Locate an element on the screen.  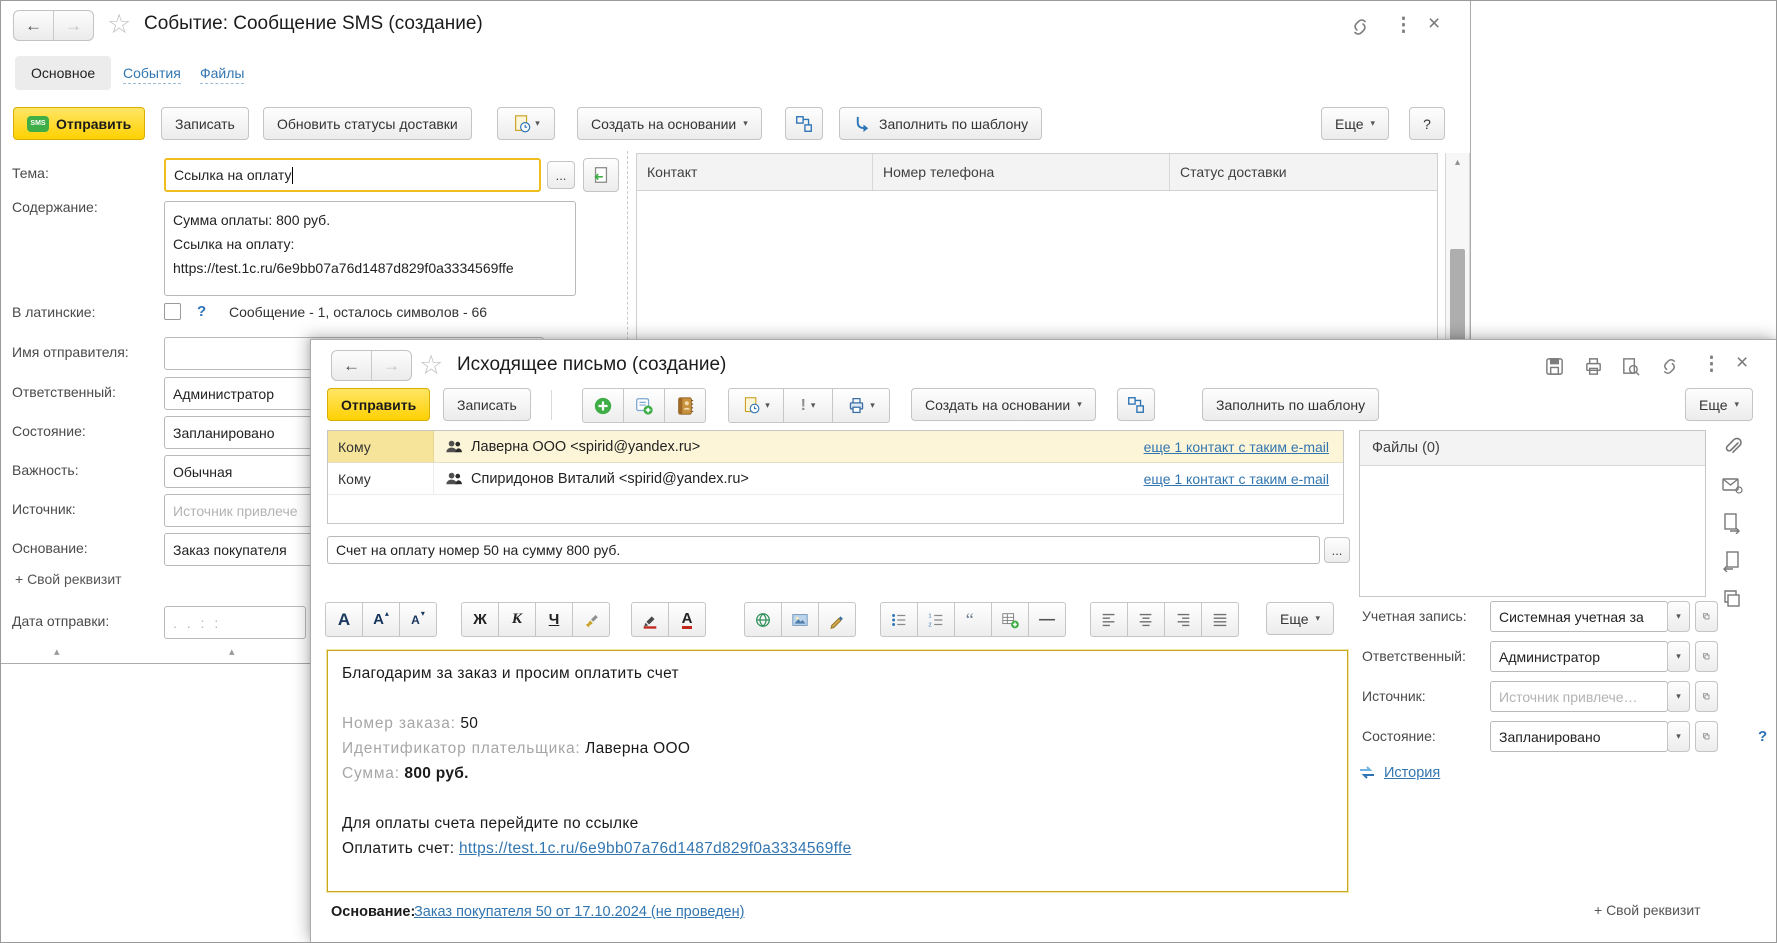
state-input: Запланировано is located at coordinates (1579, 736).